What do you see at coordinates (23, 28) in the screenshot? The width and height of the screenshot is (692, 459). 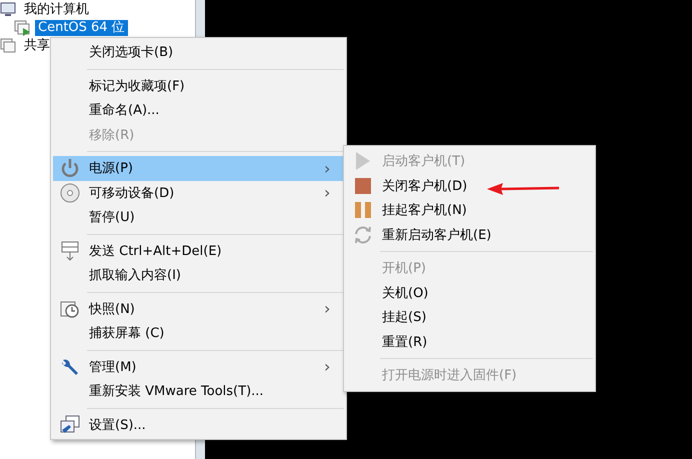 I see `vm-icon` at bounding box center [23, 28].